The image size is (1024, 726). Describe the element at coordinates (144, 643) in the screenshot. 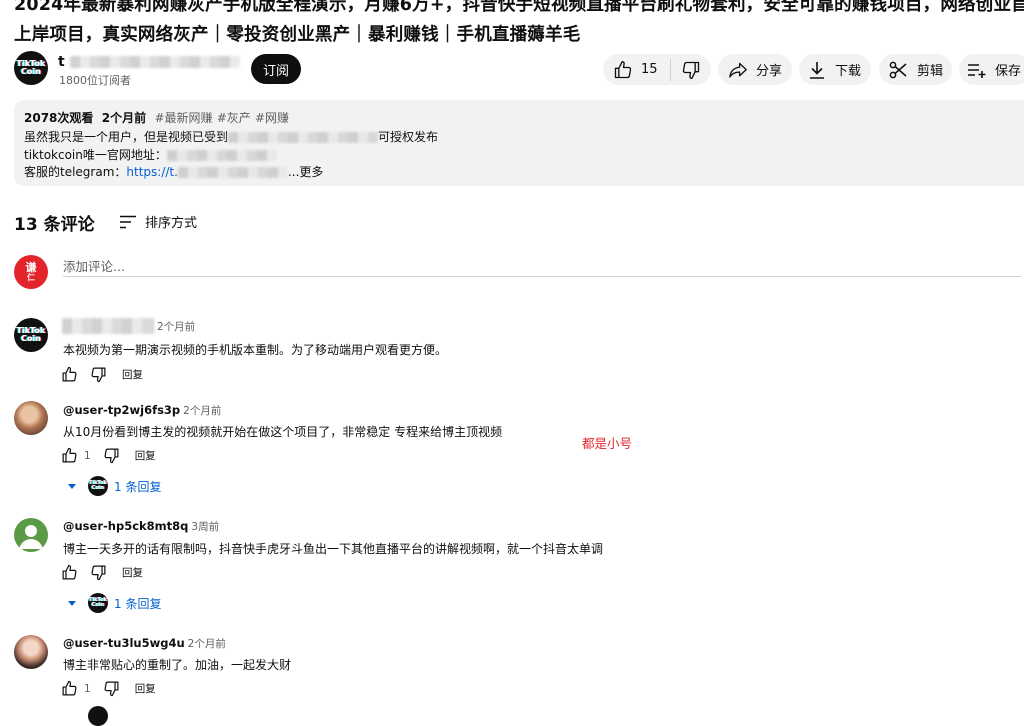

I see `comment-author: @user-tu3lu5wg4u 2个月前` at that location.